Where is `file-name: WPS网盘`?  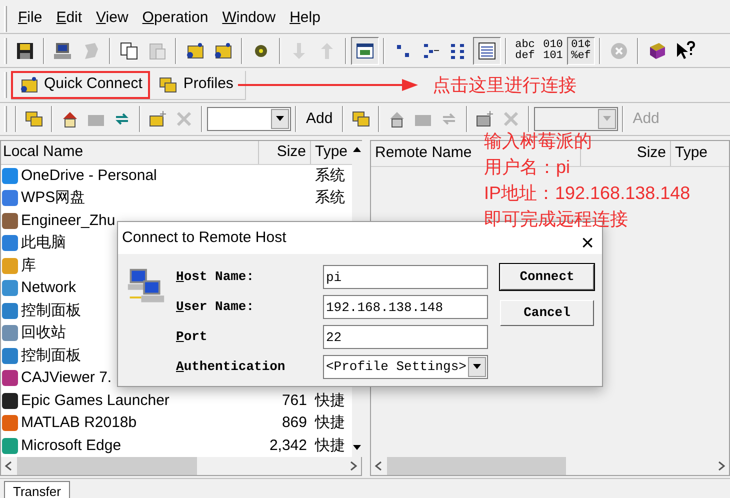 file-name: WPS网盘 is located at coordinates (53, 198).